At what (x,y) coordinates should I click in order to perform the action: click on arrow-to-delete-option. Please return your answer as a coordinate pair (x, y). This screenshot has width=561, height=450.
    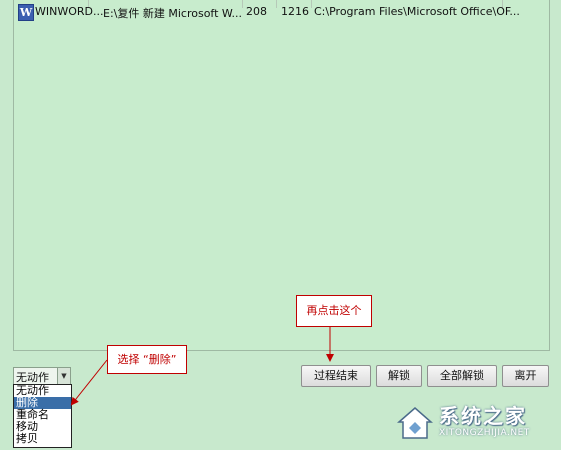
    Looking at the image, I should click on (89, 382).